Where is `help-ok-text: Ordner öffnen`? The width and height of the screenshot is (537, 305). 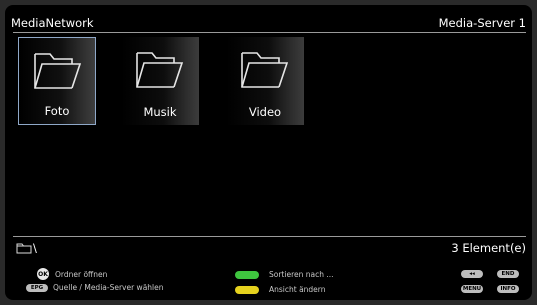 help-ok-text: Ordner öffnen is located at coordinates (81, 274).